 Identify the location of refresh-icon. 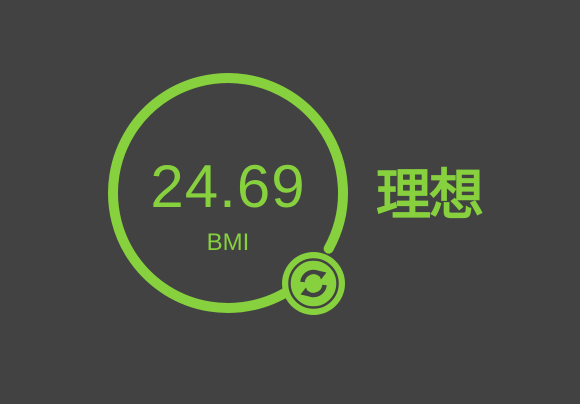
(313, 283).